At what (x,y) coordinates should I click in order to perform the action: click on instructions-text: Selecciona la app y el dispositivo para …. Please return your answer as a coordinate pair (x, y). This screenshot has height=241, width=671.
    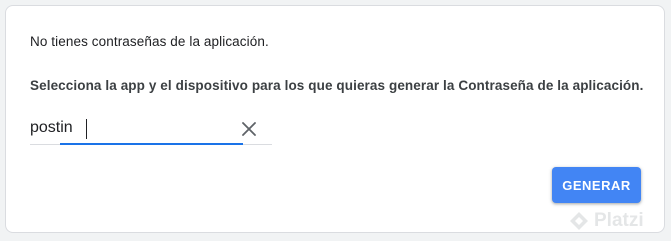
    Looking at the image, I should click on (337, 85).